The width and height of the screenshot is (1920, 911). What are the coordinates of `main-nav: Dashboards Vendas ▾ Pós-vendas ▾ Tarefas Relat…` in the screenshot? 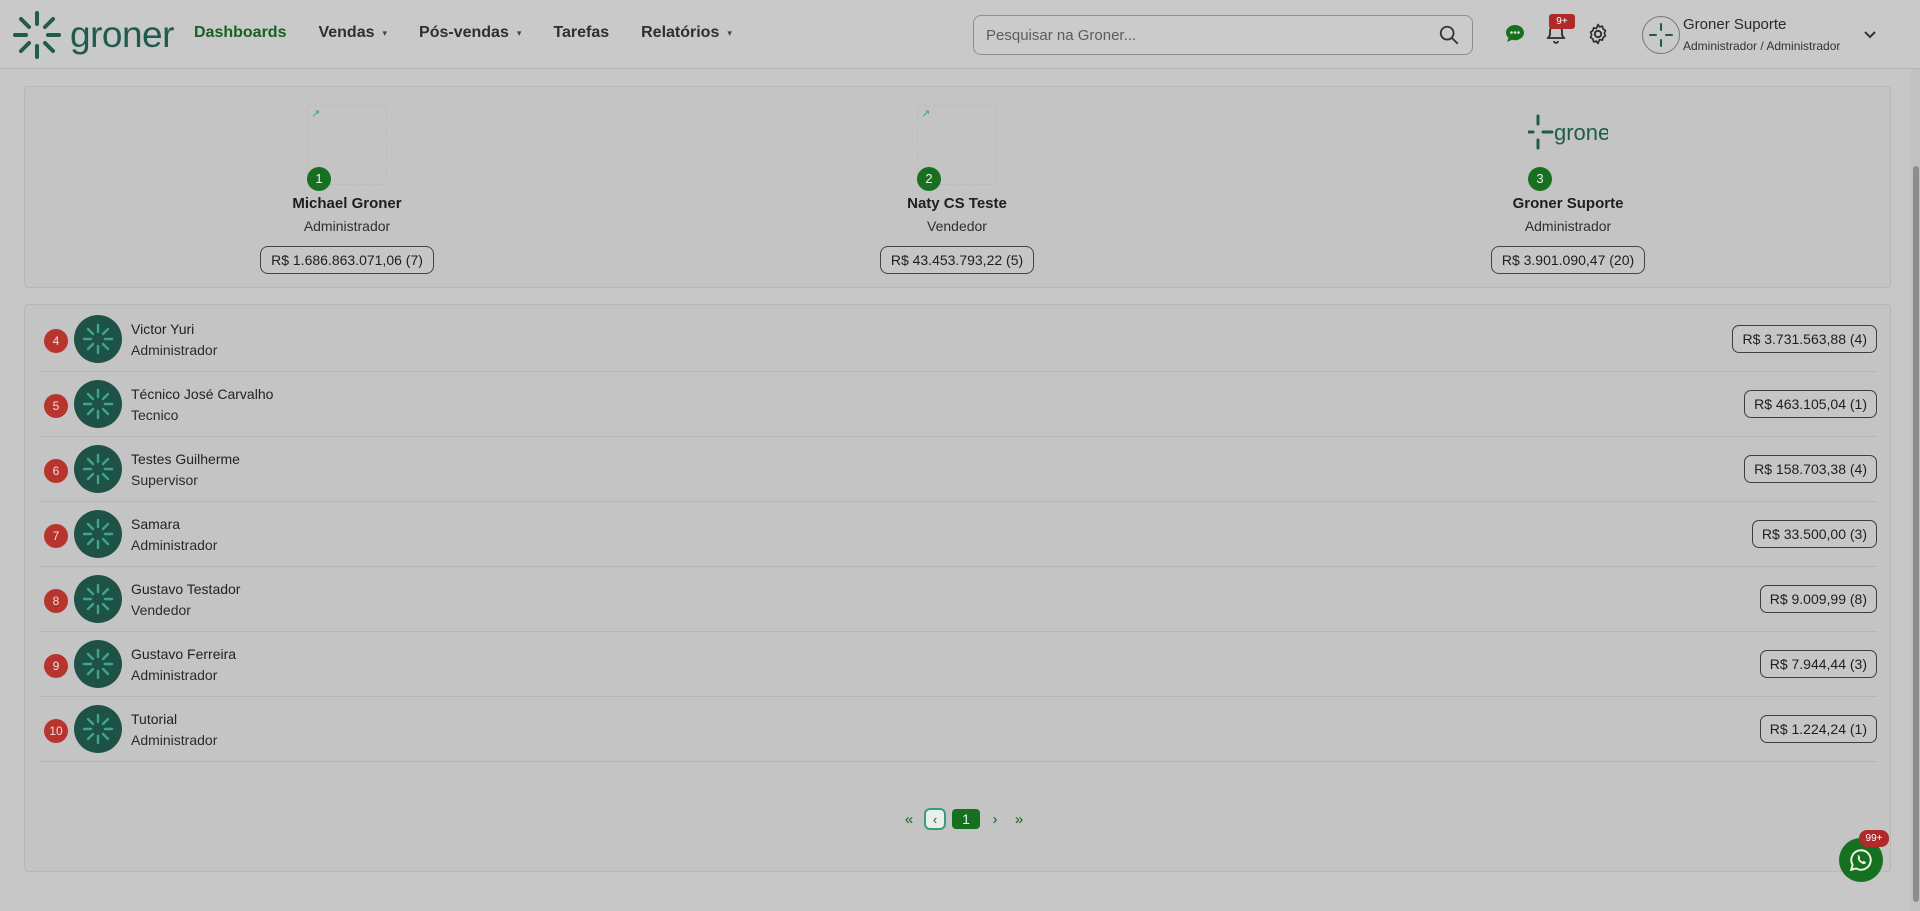 It's located at (463, 33).